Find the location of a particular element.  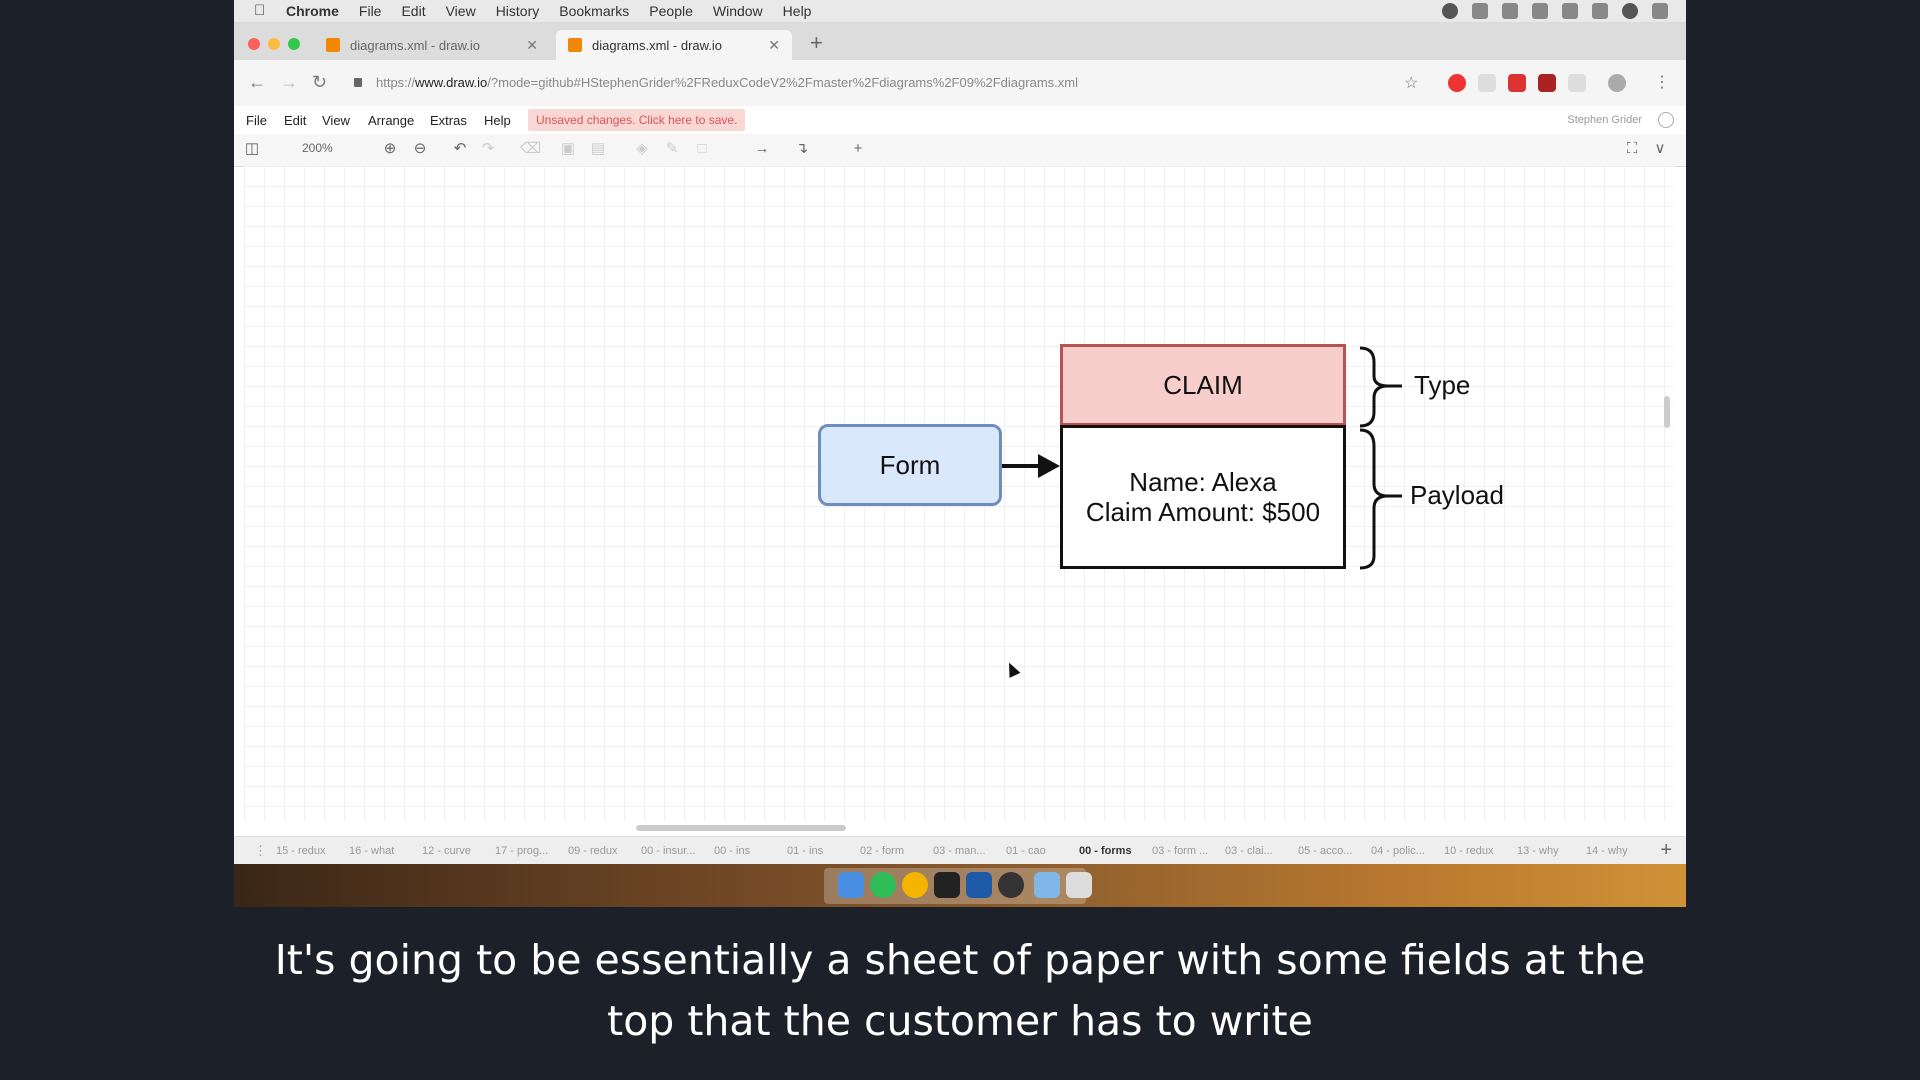

notification-list-icon is located at coordinates (1660, 11).